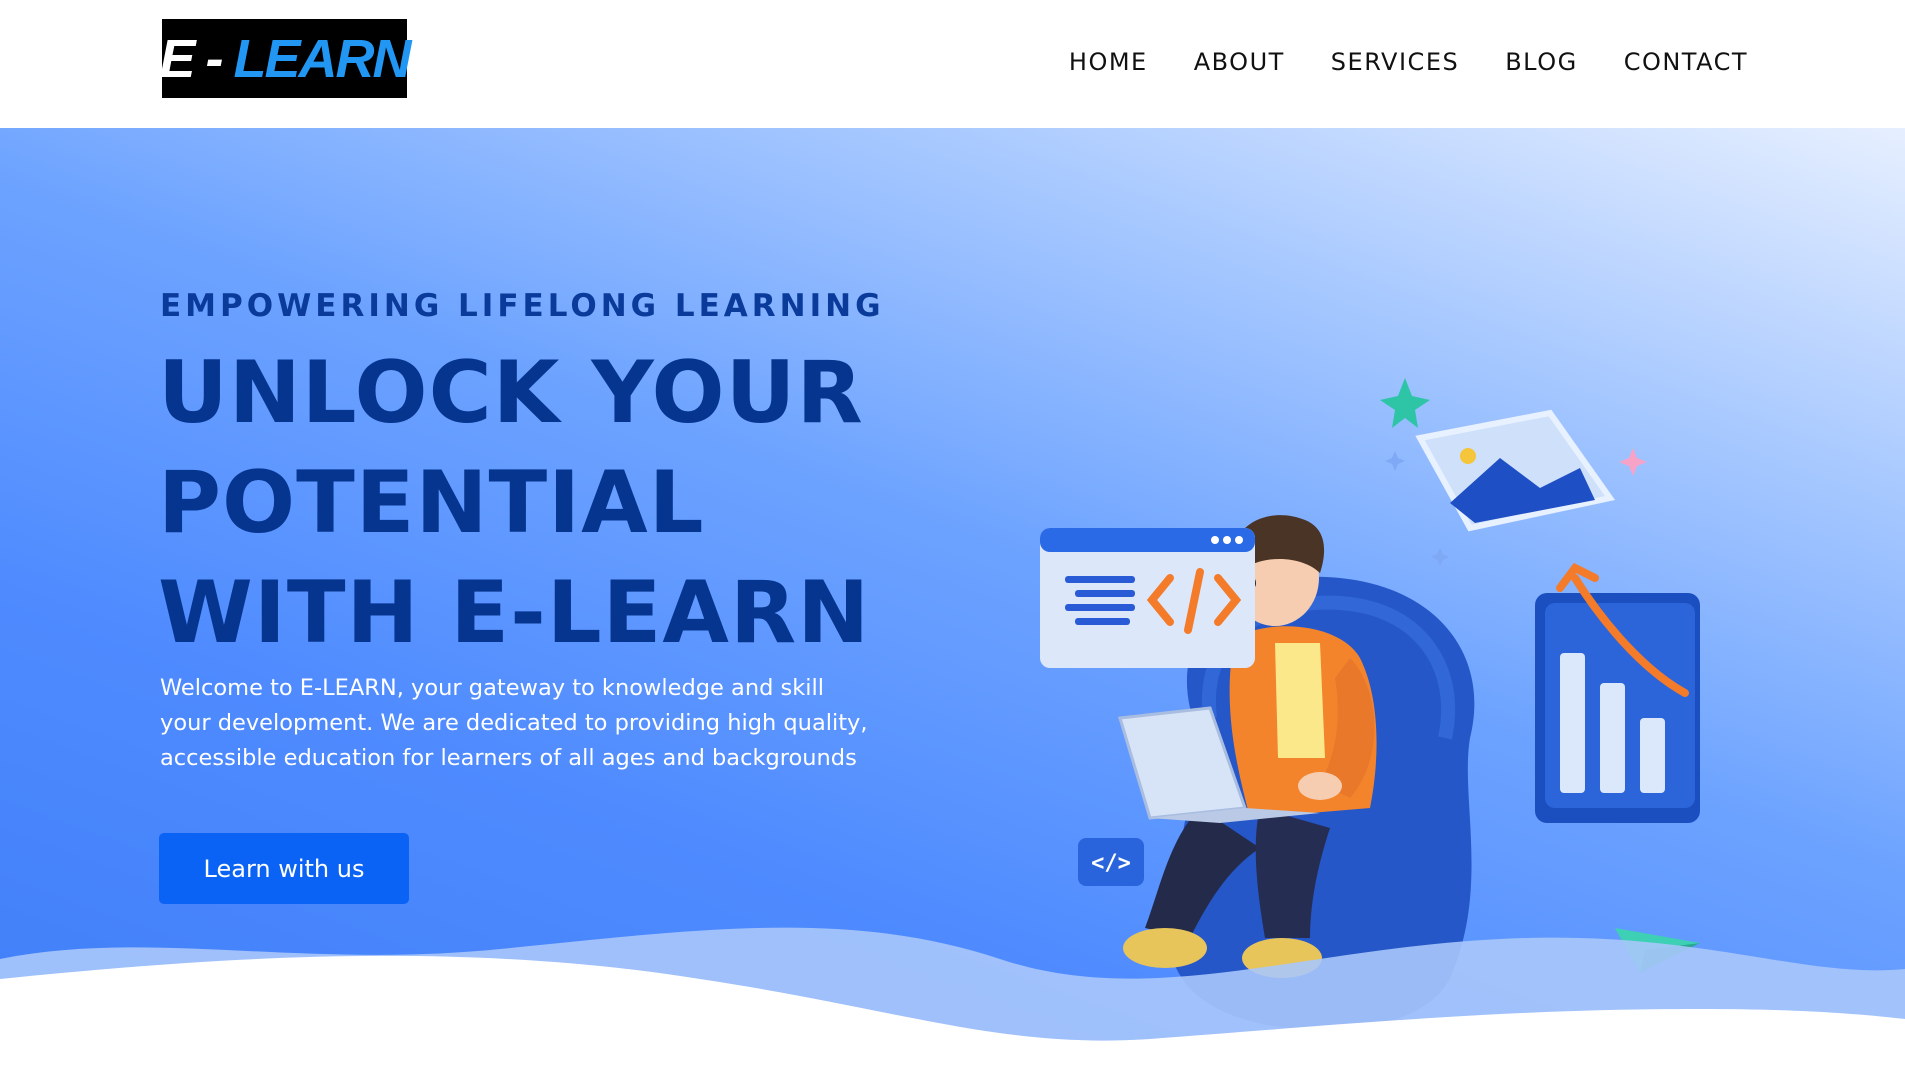 The image size is (1905, 1079). I want to click on hero-headline: UNLOCK YOUR POTENTIAL WITH E-LEARN, so click(514, 503).